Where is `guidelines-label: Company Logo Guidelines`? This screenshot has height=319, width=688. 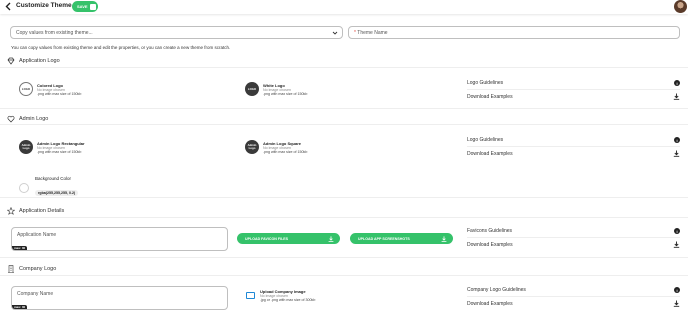 guidelines-label: Company Logo Guidelines is located at coordinates (496, 290).